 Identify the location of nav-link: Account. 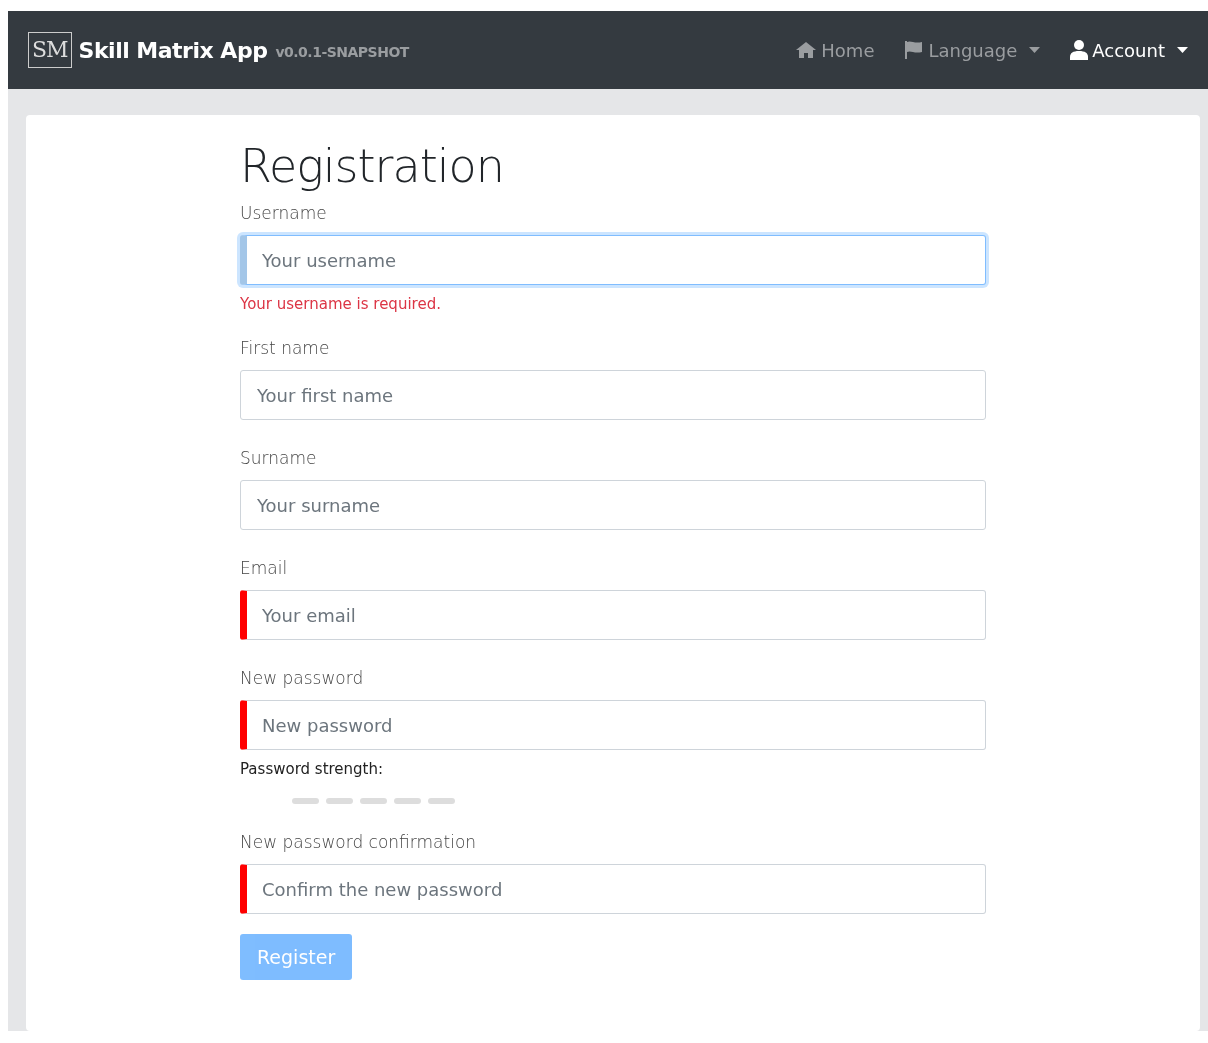
(1129, 50).